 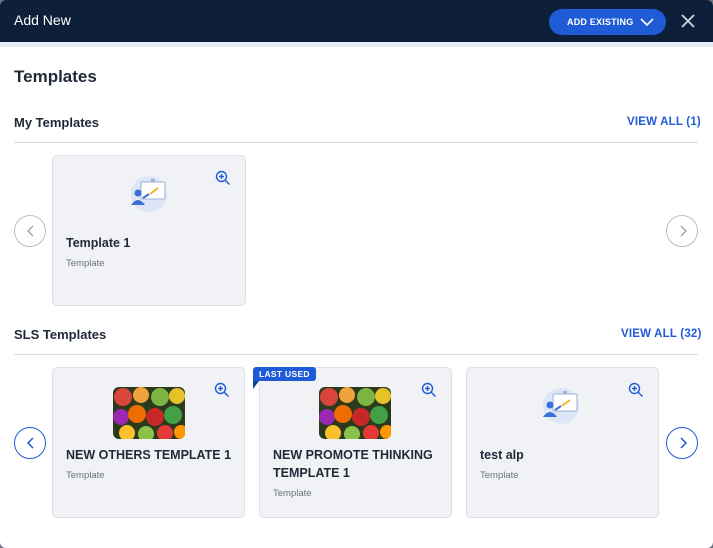 What do you see at coordinates (664, 122) in the screenshot?
I see `my-templates-view-all-link: VIEW ALL (1)` at bounding box center [664, 122].